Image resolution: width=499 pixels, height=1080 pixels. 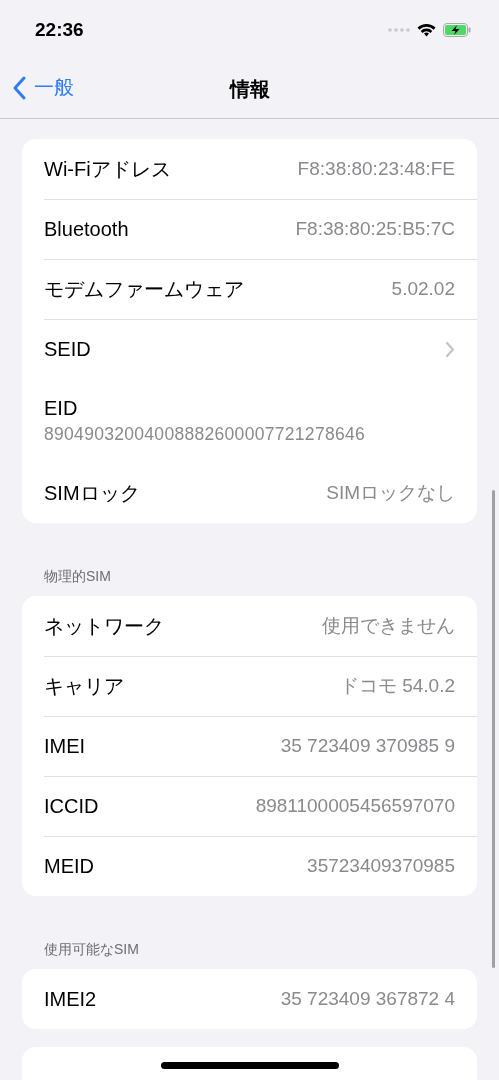 I want to click on chevron-icon, so click(x=450, y=349).